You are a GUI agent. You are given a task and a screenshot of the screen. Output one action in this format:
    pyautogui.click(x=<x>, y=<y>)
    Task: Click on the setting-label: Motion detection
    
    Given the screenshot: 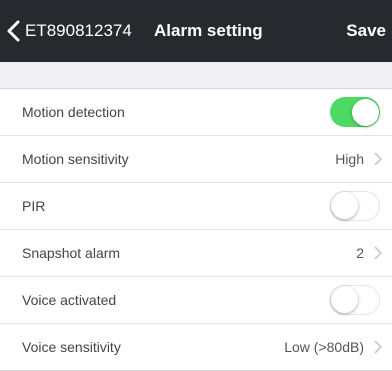 What is the action you would take?
    pyautogui.click(x=73, y=112)
    